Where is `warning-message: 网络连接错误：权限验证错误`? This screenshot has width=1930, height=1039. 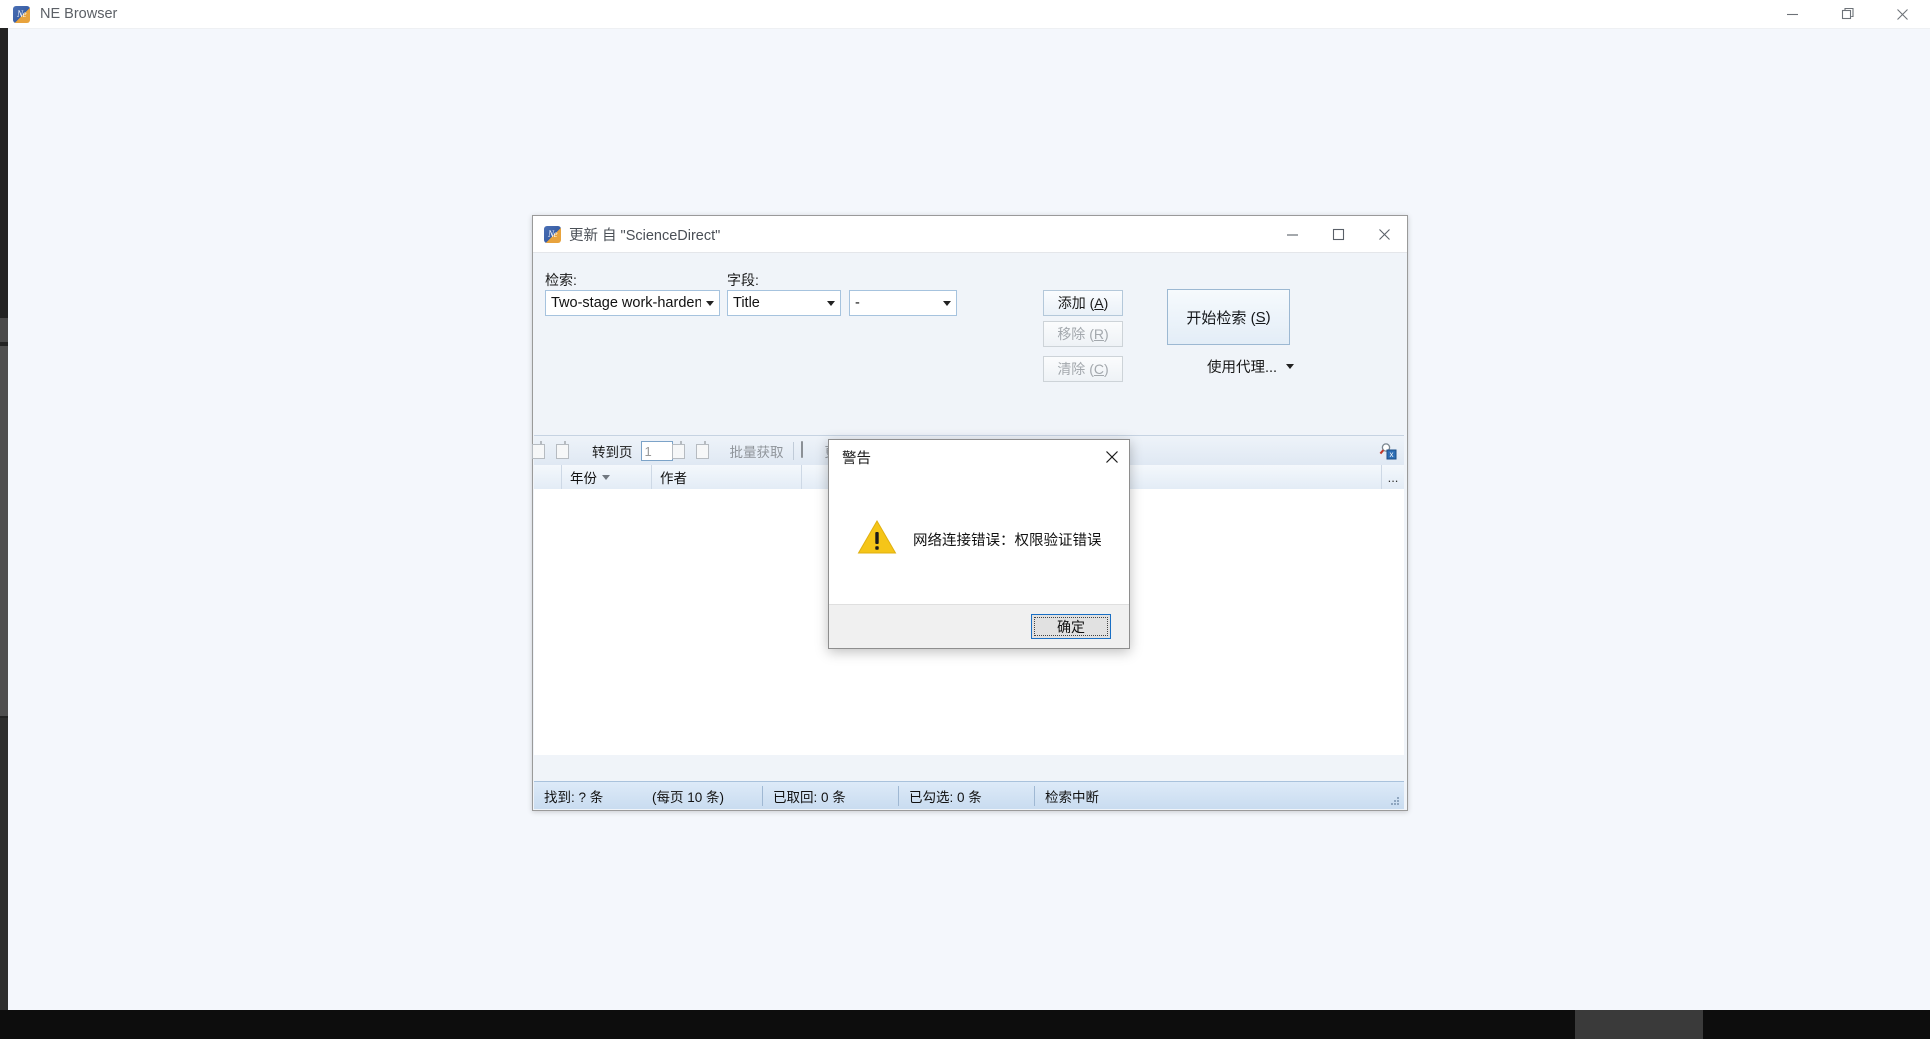
warning-message: 网络连接错误：权限验证错误 is located at coordinates (1007, 541).